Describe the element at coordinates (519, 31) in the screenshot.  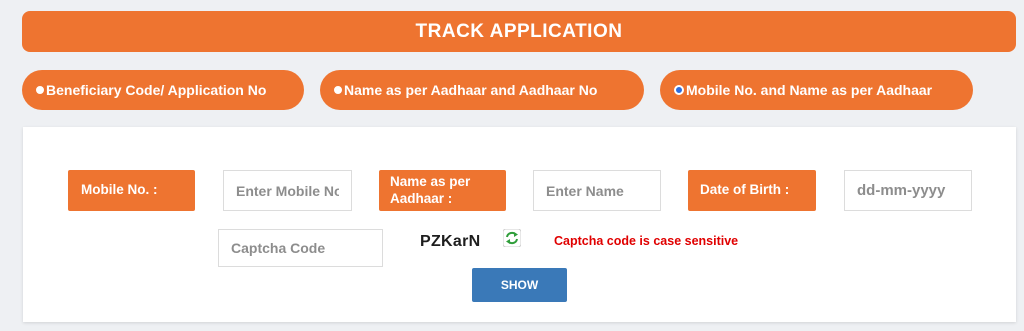
I see `page-title: TRACK APPLICATION` at that location.